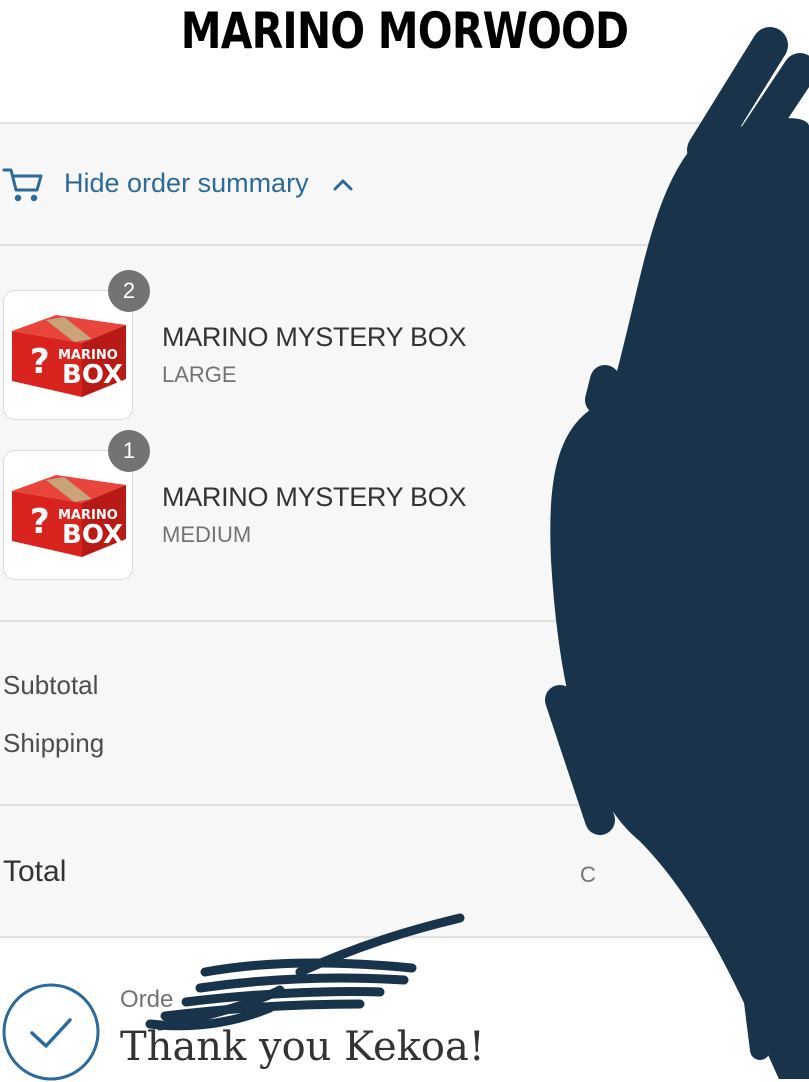  I want to click on checkmark-circle-icon, so click(51, 1032).